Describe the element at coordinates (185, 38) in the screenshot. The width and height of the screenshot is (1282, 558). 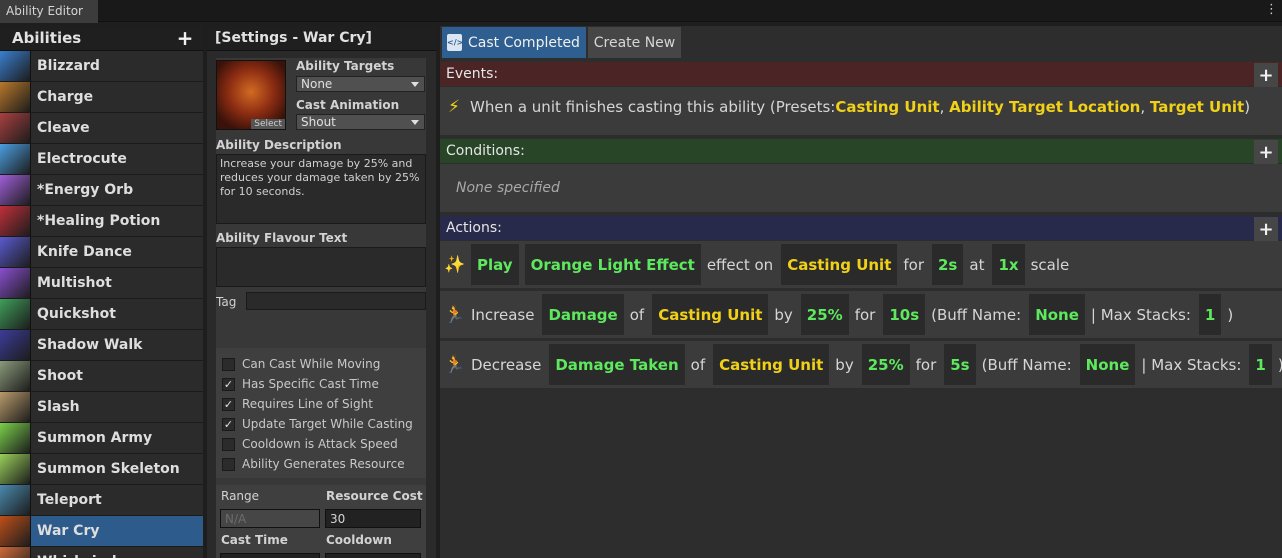
I see `add-ability-button: +` at that location.